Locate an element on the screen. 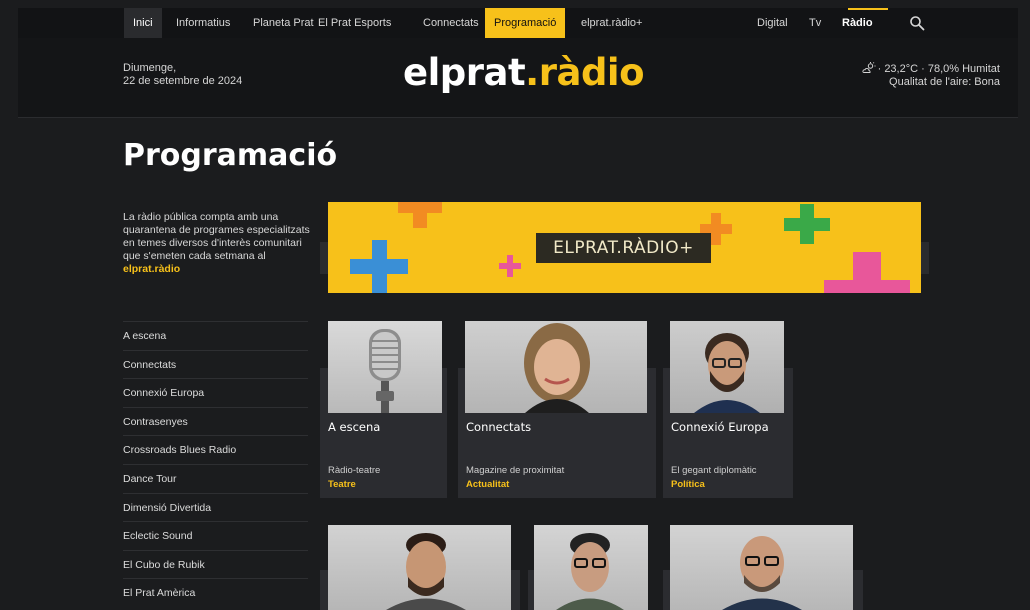  program-category: Teatre is located at coordinates (342, 484).